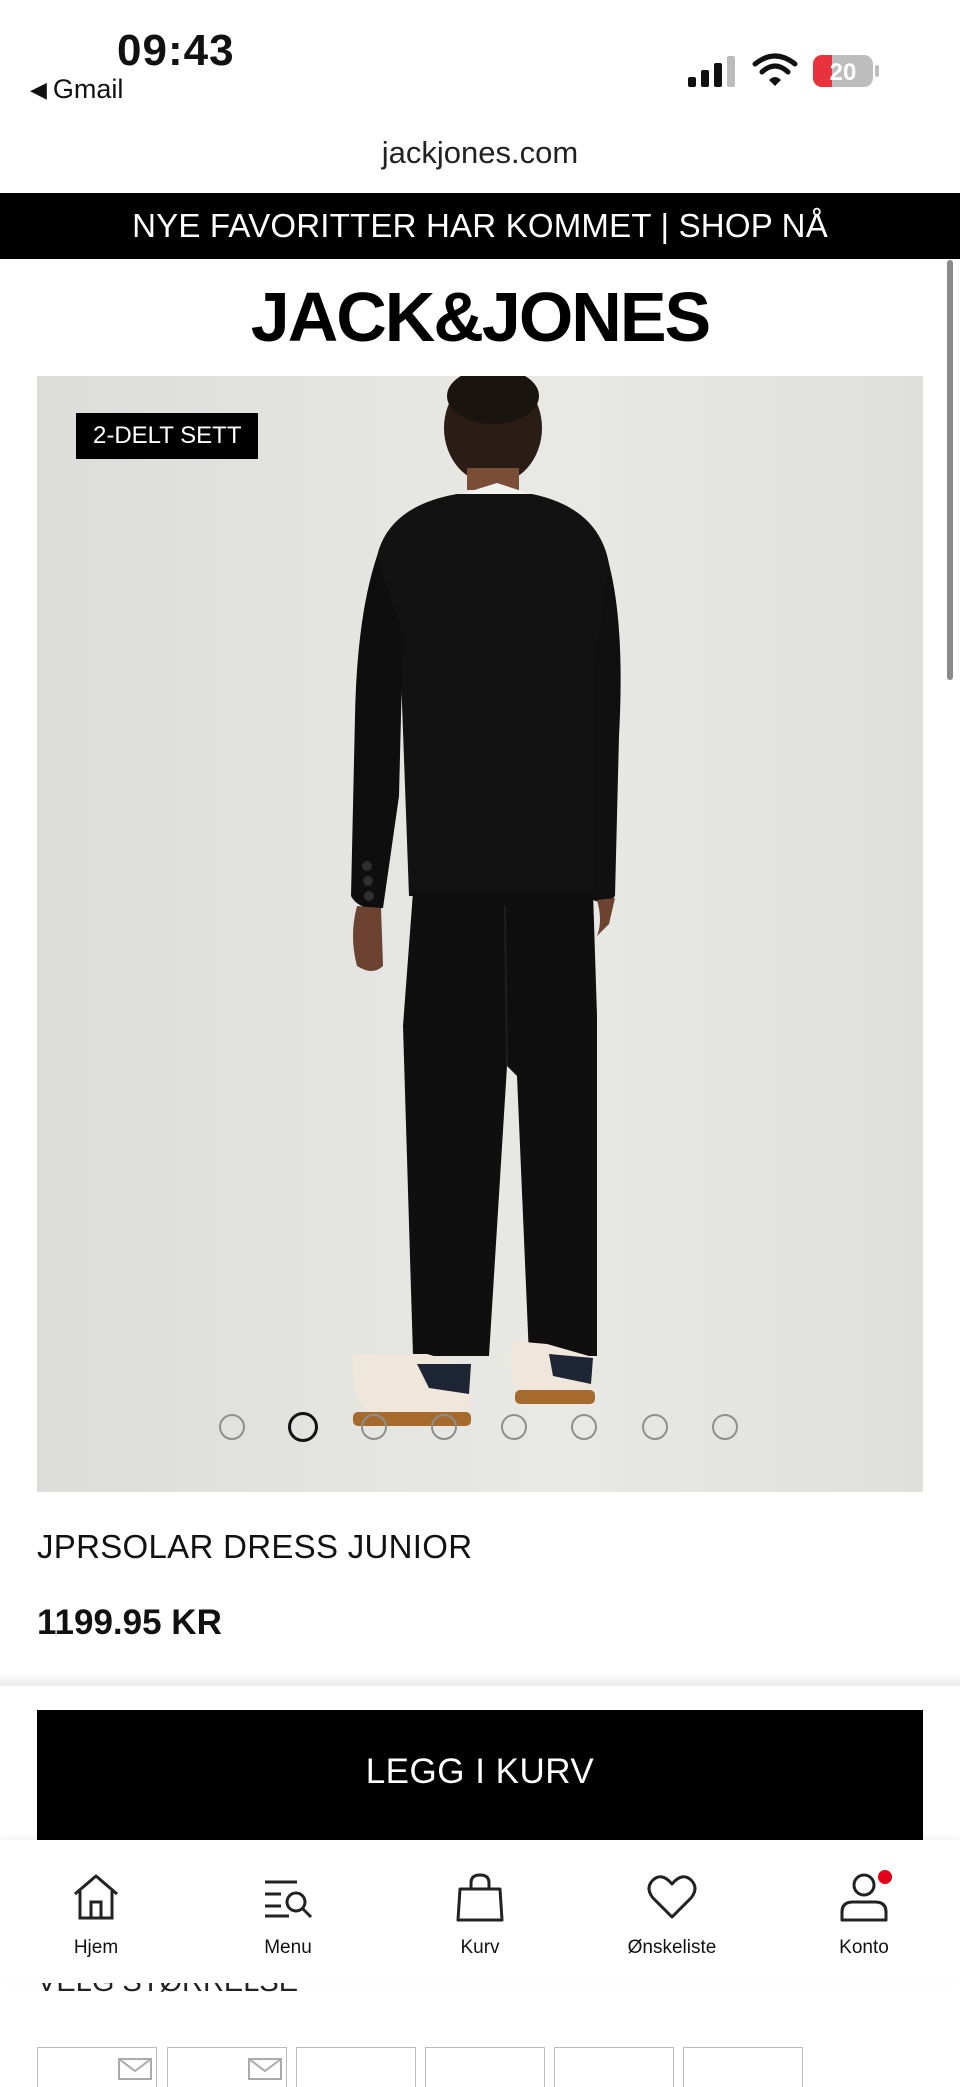 Image resolution: width=960 pixels, height=2087 pixels. I want to click on heart-icon, so click(672, 1897).